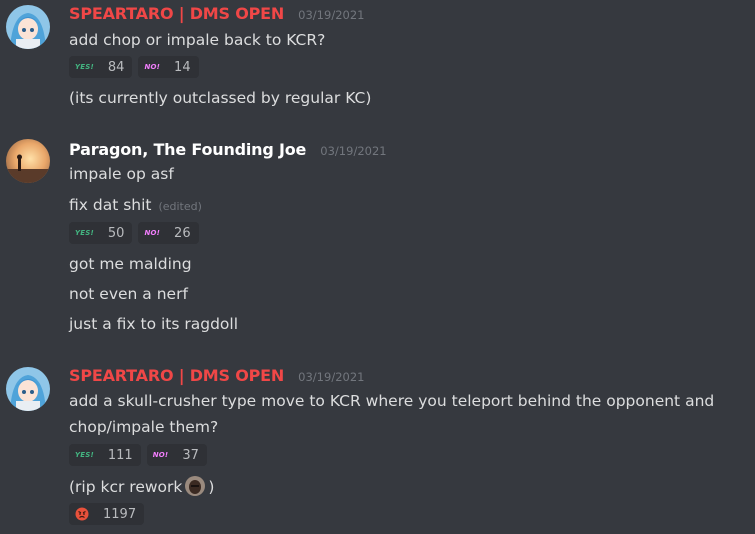  Describe the element at coordinates (110, 205) in the screenshot. I see `message-text: fix dat shit` at that location.